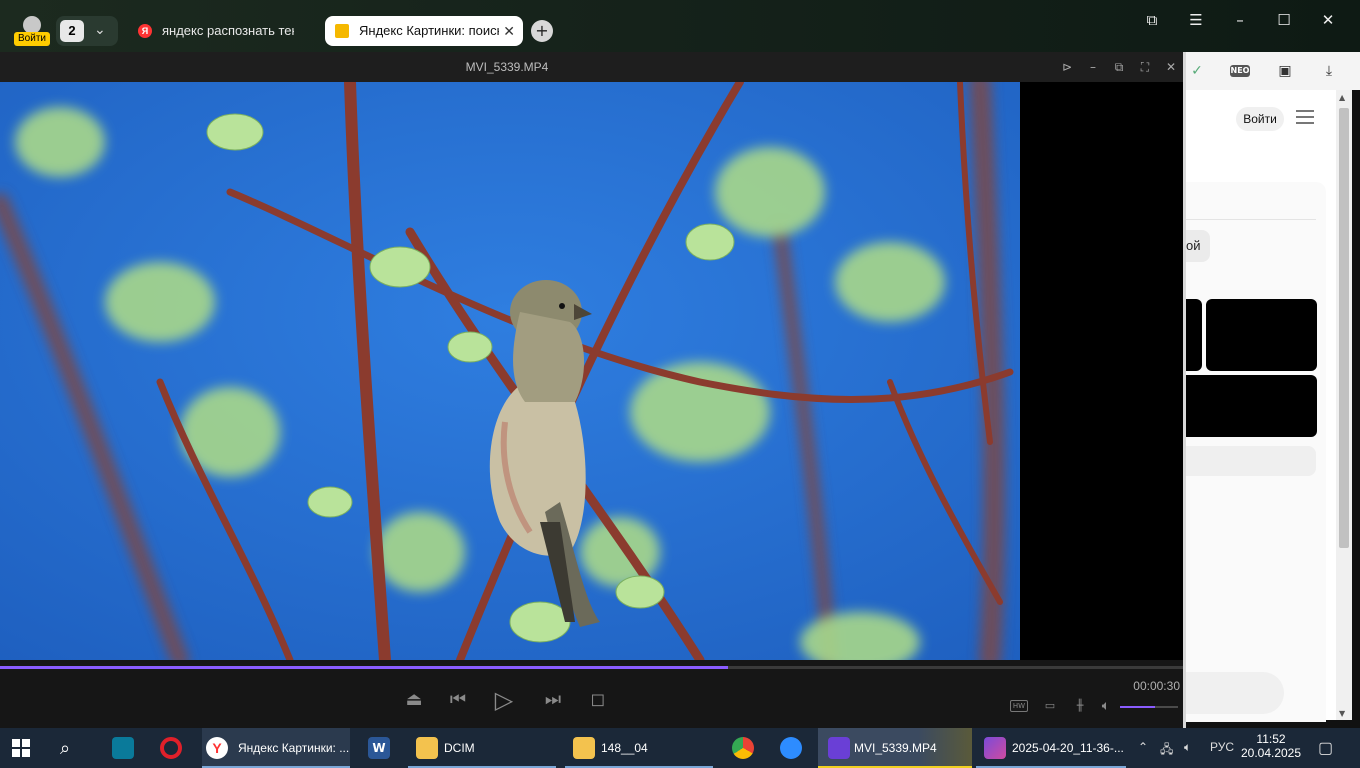  I want to click on volume-icon: 🔈︎, so click(1106, 706).